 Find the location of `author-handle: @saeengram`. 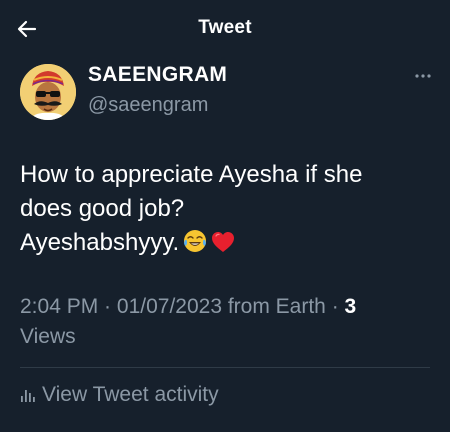

author-handle: @saeengram is located at coordinates (148, 105).